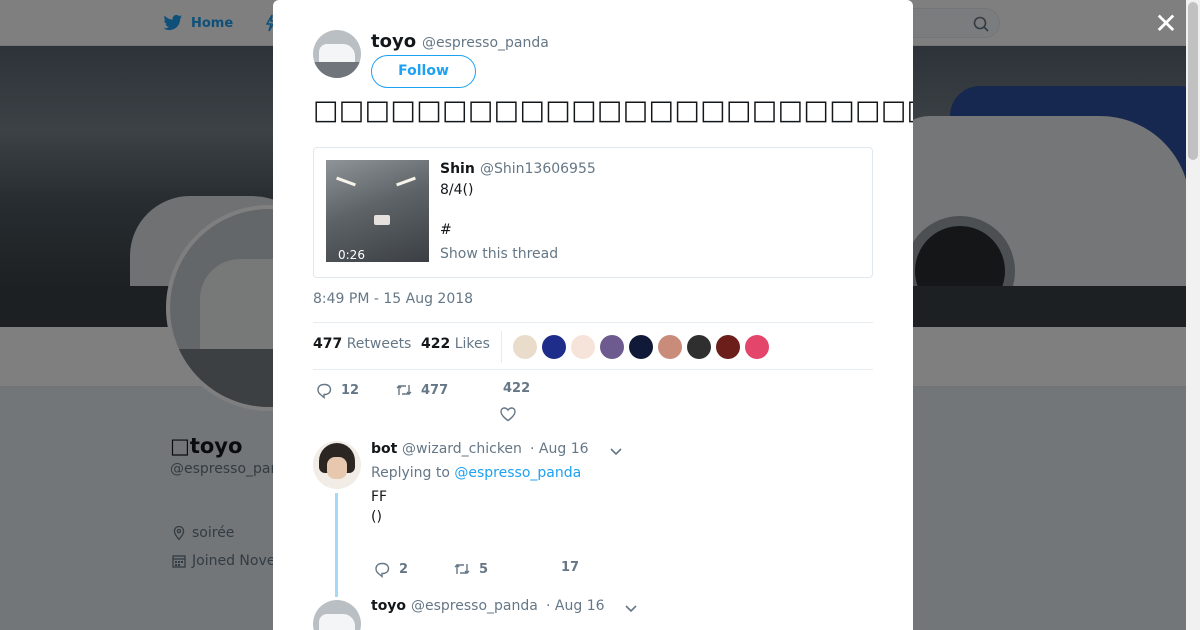  I want to click on likes-label: Likes, so click(472, 344).